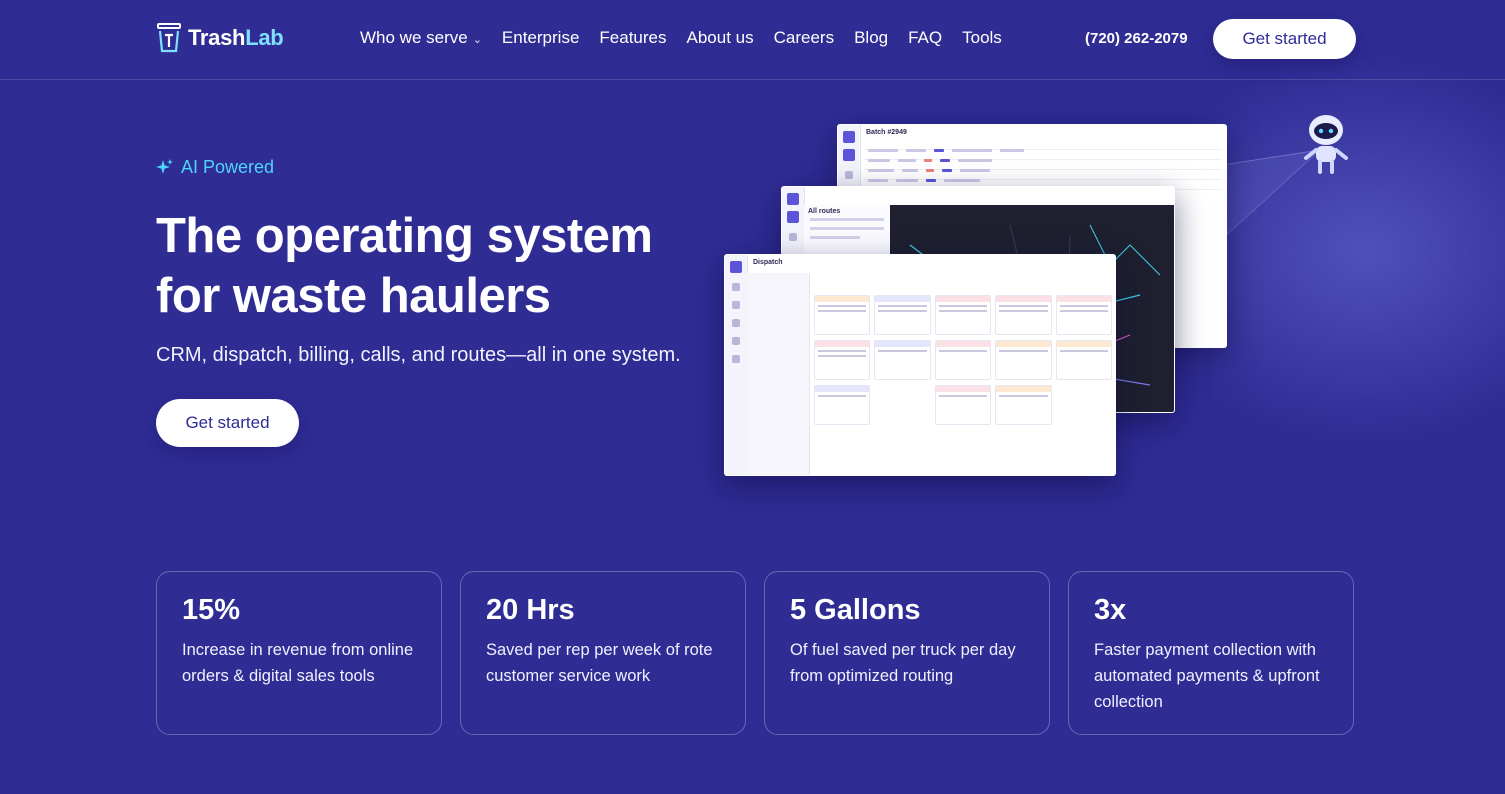 Image resolution: width=1505 pixels, height=794 pixels. I want to click on nav-item-label: FAQ, so click(925, 37).